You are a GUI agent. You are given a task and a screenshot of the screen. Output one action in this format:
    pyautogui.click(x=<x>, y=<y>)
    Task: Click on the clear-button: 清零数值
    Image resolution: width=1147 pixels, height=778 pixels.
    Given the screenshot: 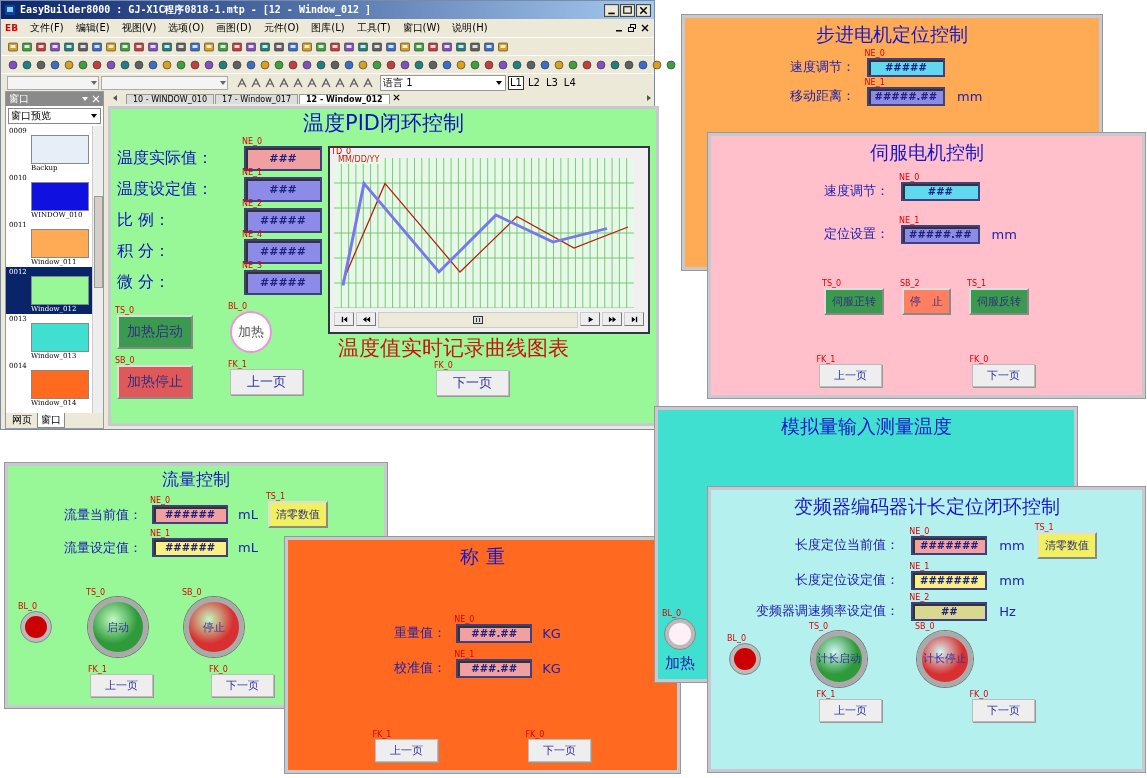 What is the action you would take?
    pyautogui.click(x=1066, y=545)
    